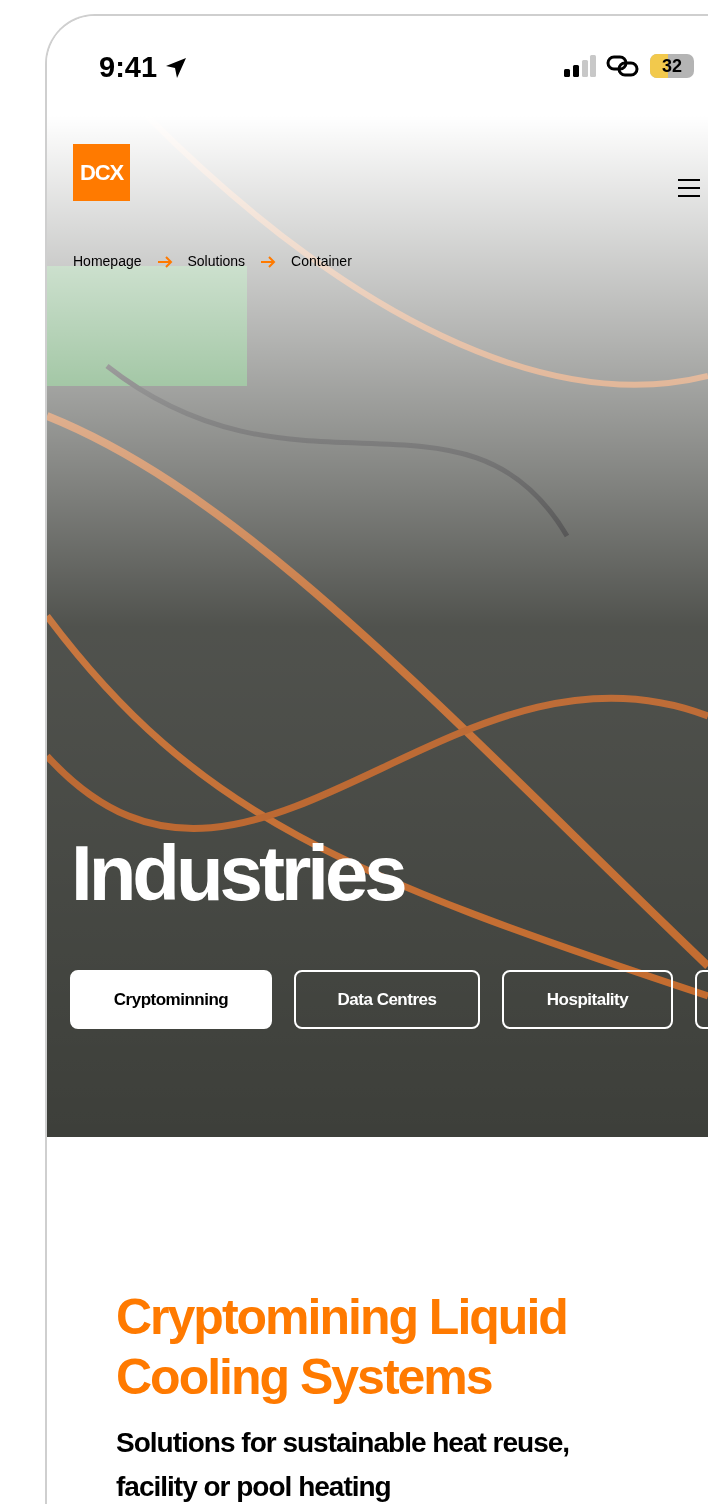 The height and width of the screenshot is (1504, 708). What do you see at coordinates (343, 1465) in the screenshot?
I see `section-subtitle: Solutions for sustainable heat reuse, facility or pool heating` at bounding box center [343, 1465].